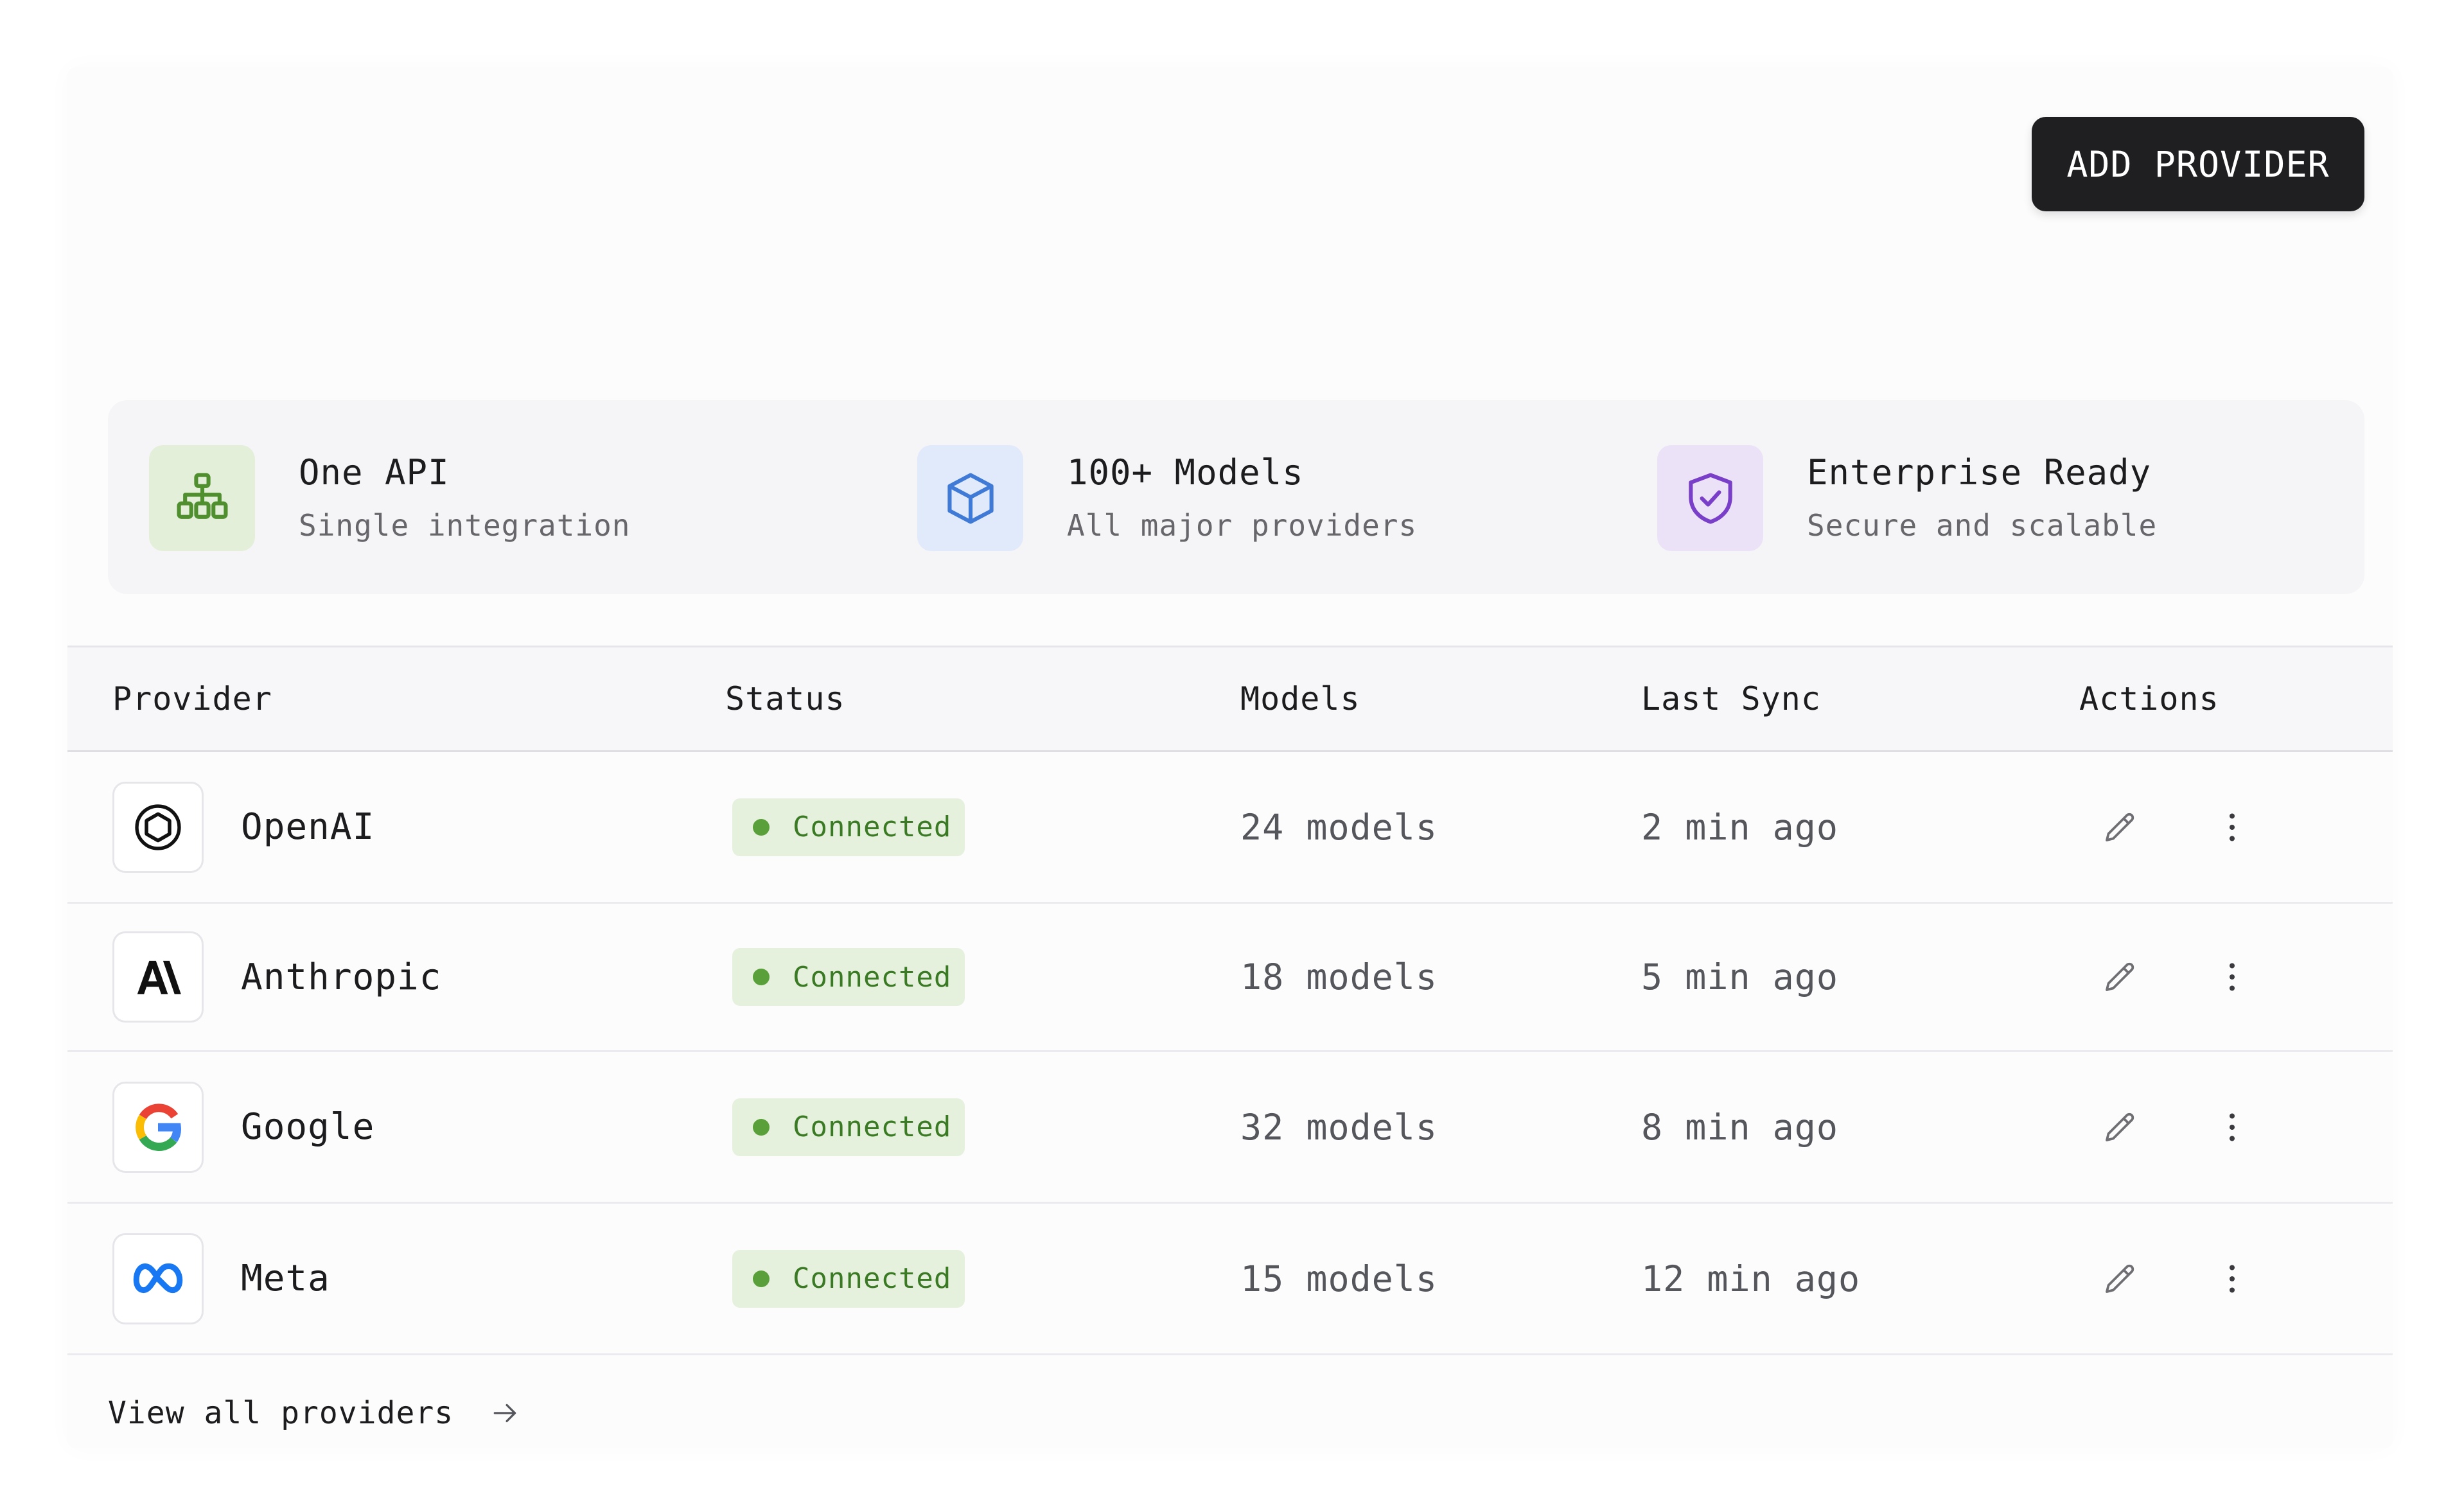  Describe the element at coordinates (374, 472) in the screenshot. I see `feature-title: One API` at that location.